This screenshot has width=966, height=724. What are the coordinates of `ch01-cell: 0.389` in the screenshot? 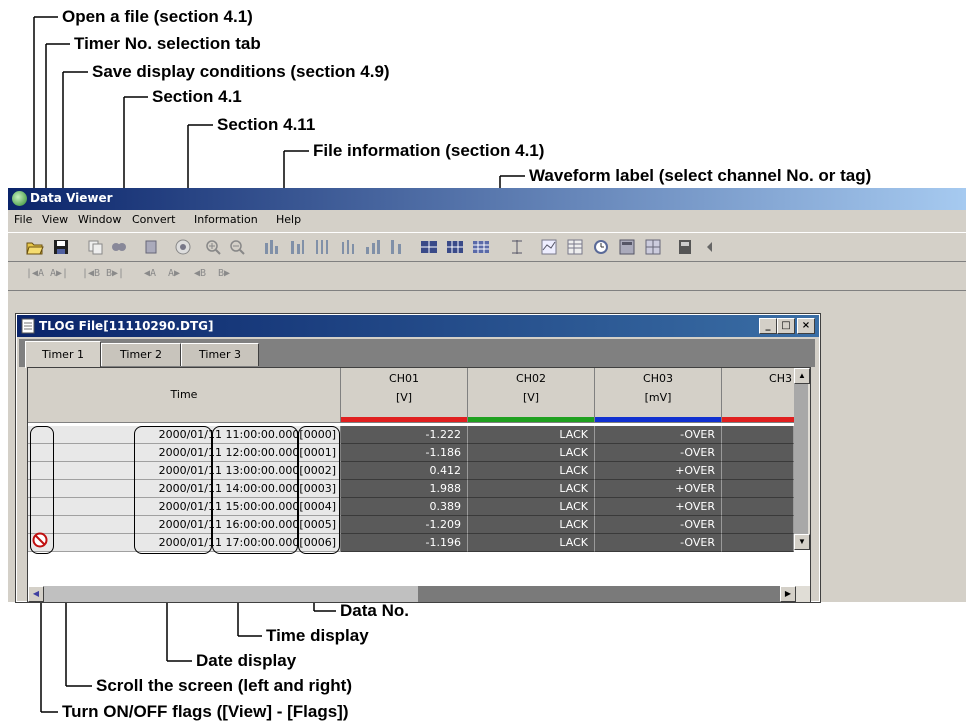 It's located at (404, 507).